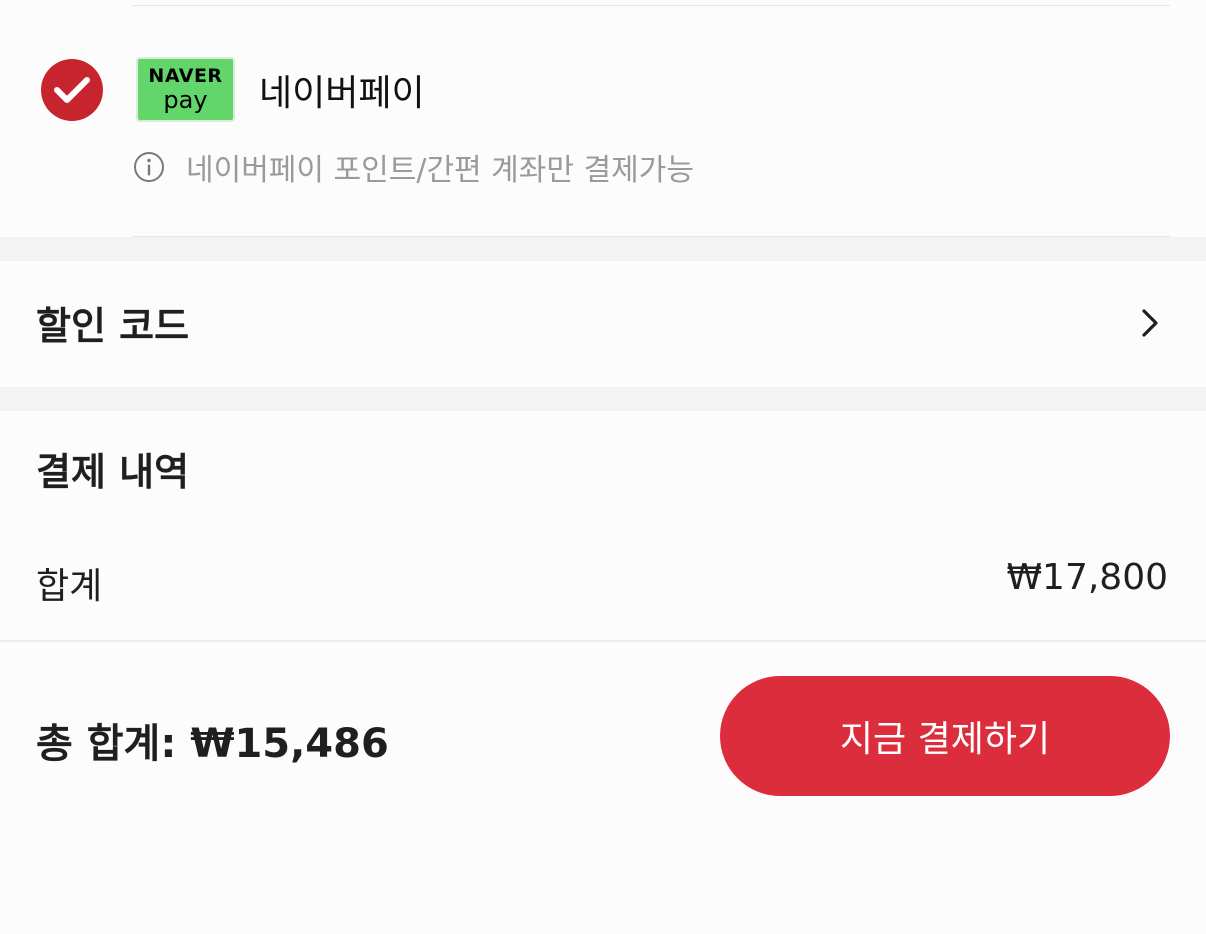 The image size is (1206, 934). I want to click on naverpay-logo-line1: NAVER, so click(185, 76).